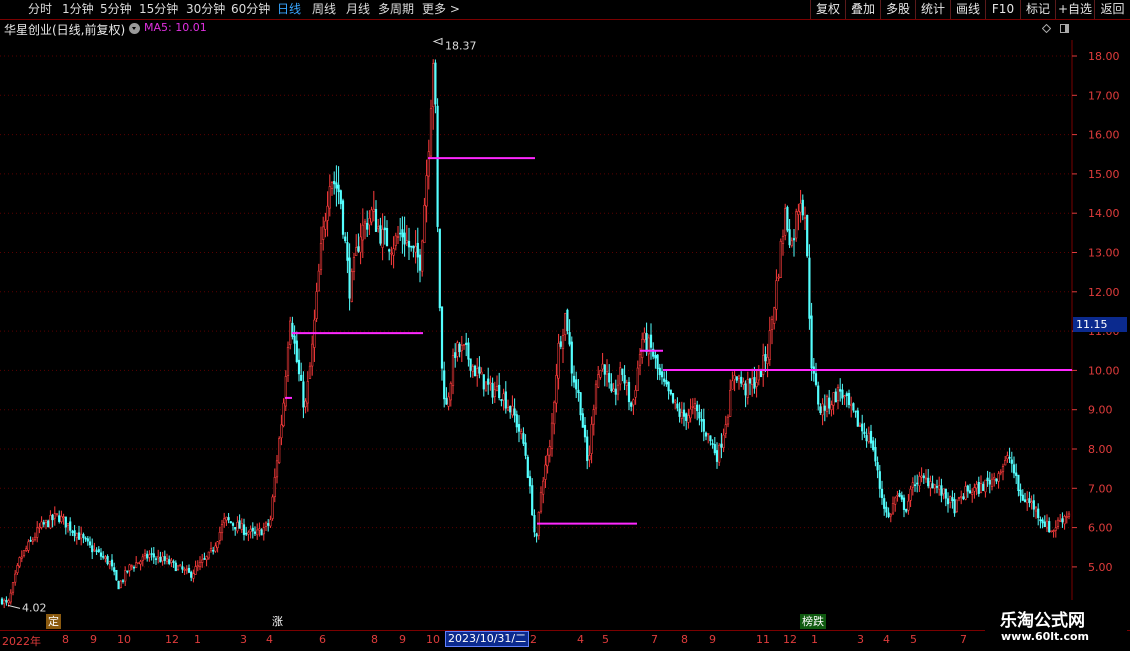 Image resolution: width=1130 pixels, height=651 pixels. Describe the element at coordinates (53, 621) in the screenshot. I see `marker-fixed: 定` at that location.